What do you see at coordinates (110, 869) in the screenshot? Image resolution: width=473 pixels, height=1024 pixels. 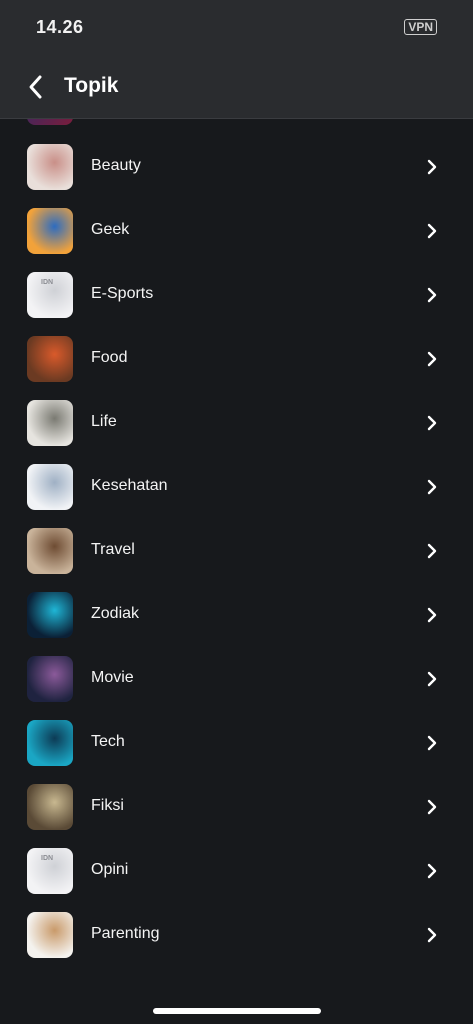 I see `topic-label: Opini` at bounding box center [110, 869].